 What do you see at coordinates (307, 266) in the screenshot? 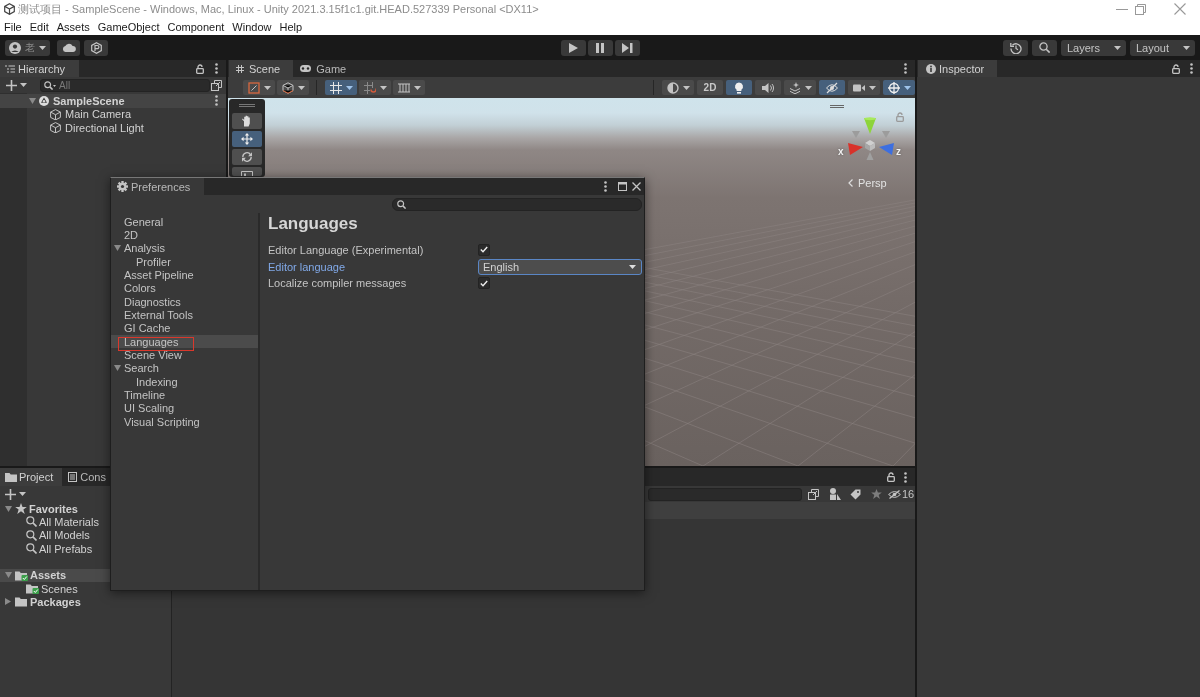
I see `setting-label: Editor language` at bounding box center [307, 266].